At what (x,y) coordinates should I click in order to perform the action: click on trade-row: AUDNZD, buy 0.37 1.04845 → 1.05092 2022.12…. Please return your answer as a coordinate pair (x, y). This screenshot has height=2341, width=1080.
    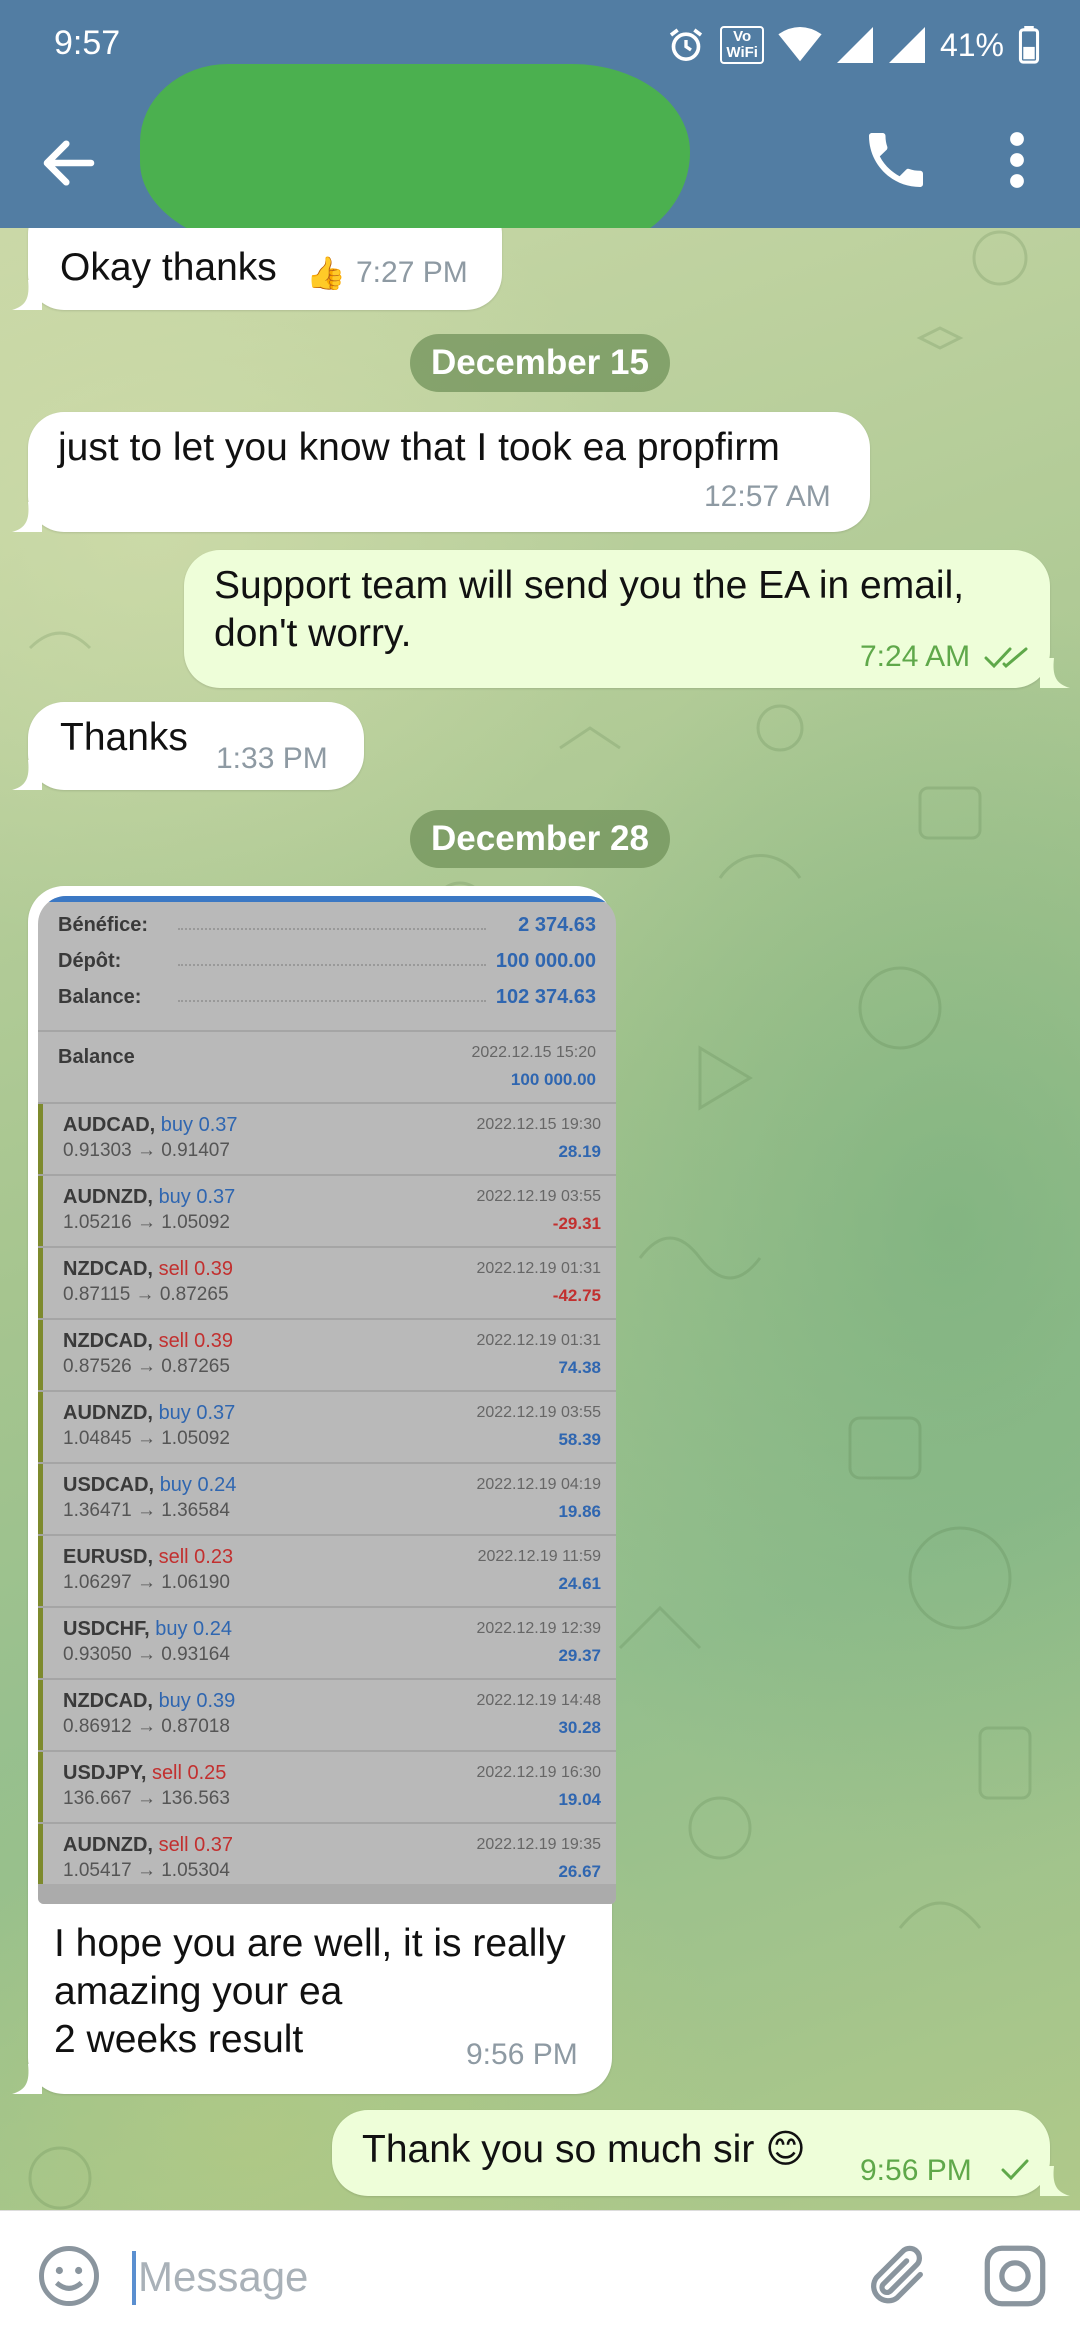
    Looking at the image, I should click on (327, 1428).